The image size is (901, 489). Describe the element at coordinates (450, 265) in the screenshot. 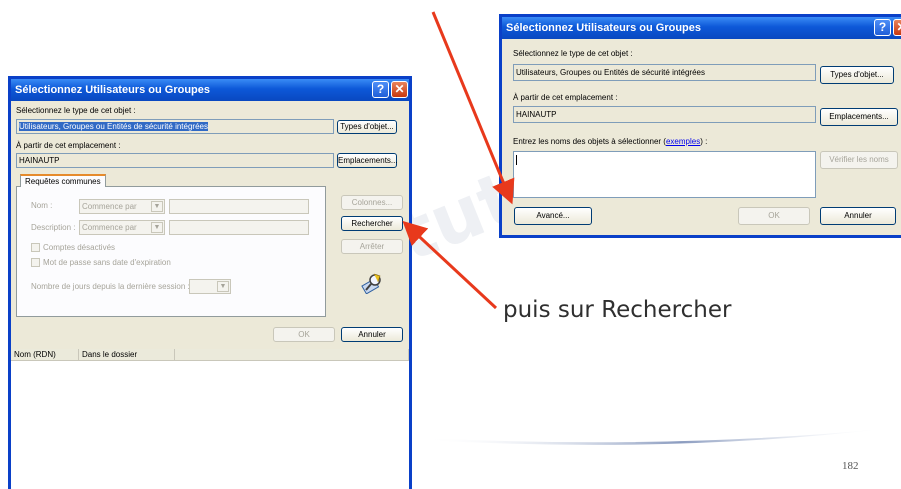

I see `arrow-to-search` at that location.